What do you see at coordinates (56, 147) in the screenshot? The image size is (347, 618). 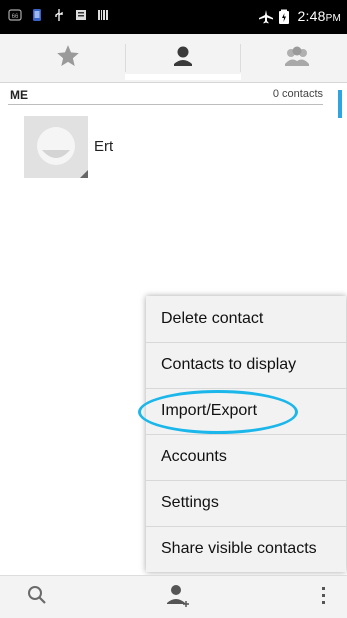 I see `avatar` at bounding box center [56, 147].